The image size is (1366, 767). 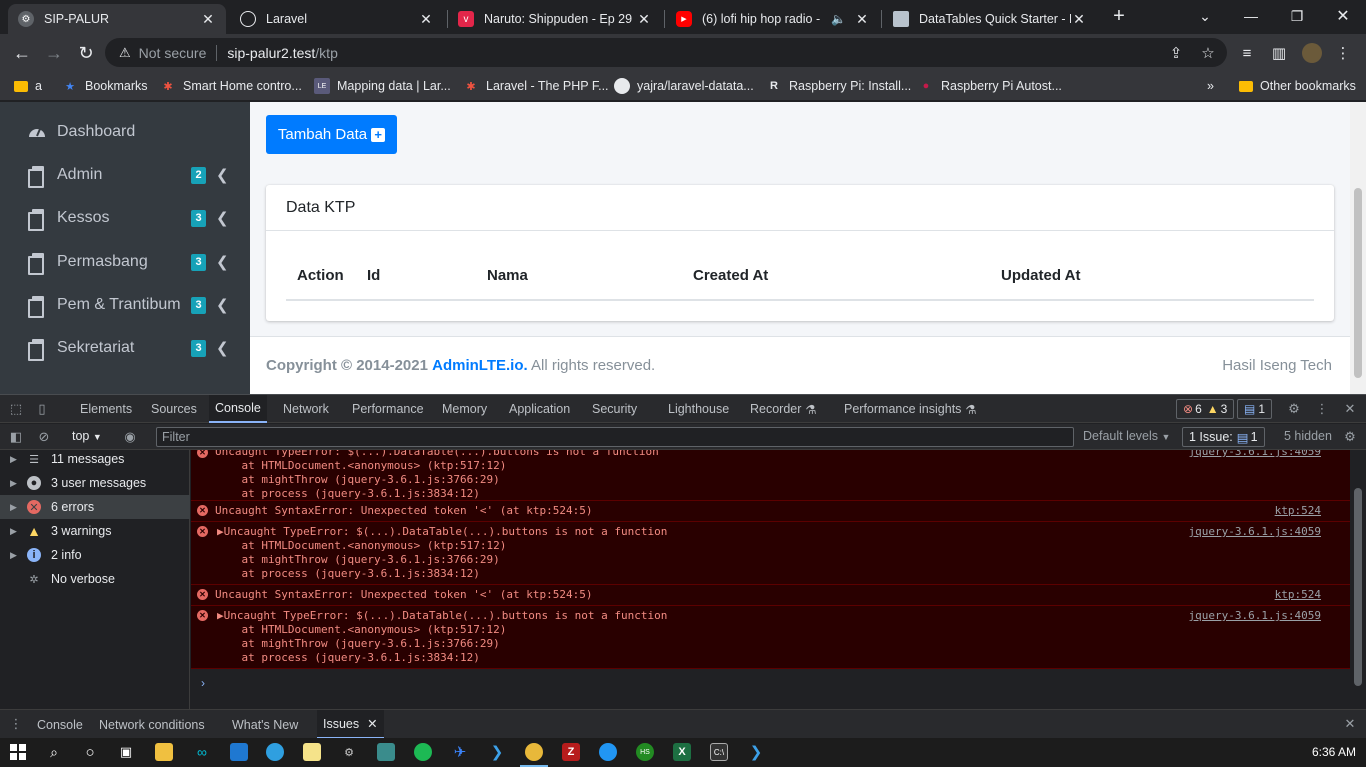 I want to click on scrollbar-thumb, so click(x=1358, y=587).